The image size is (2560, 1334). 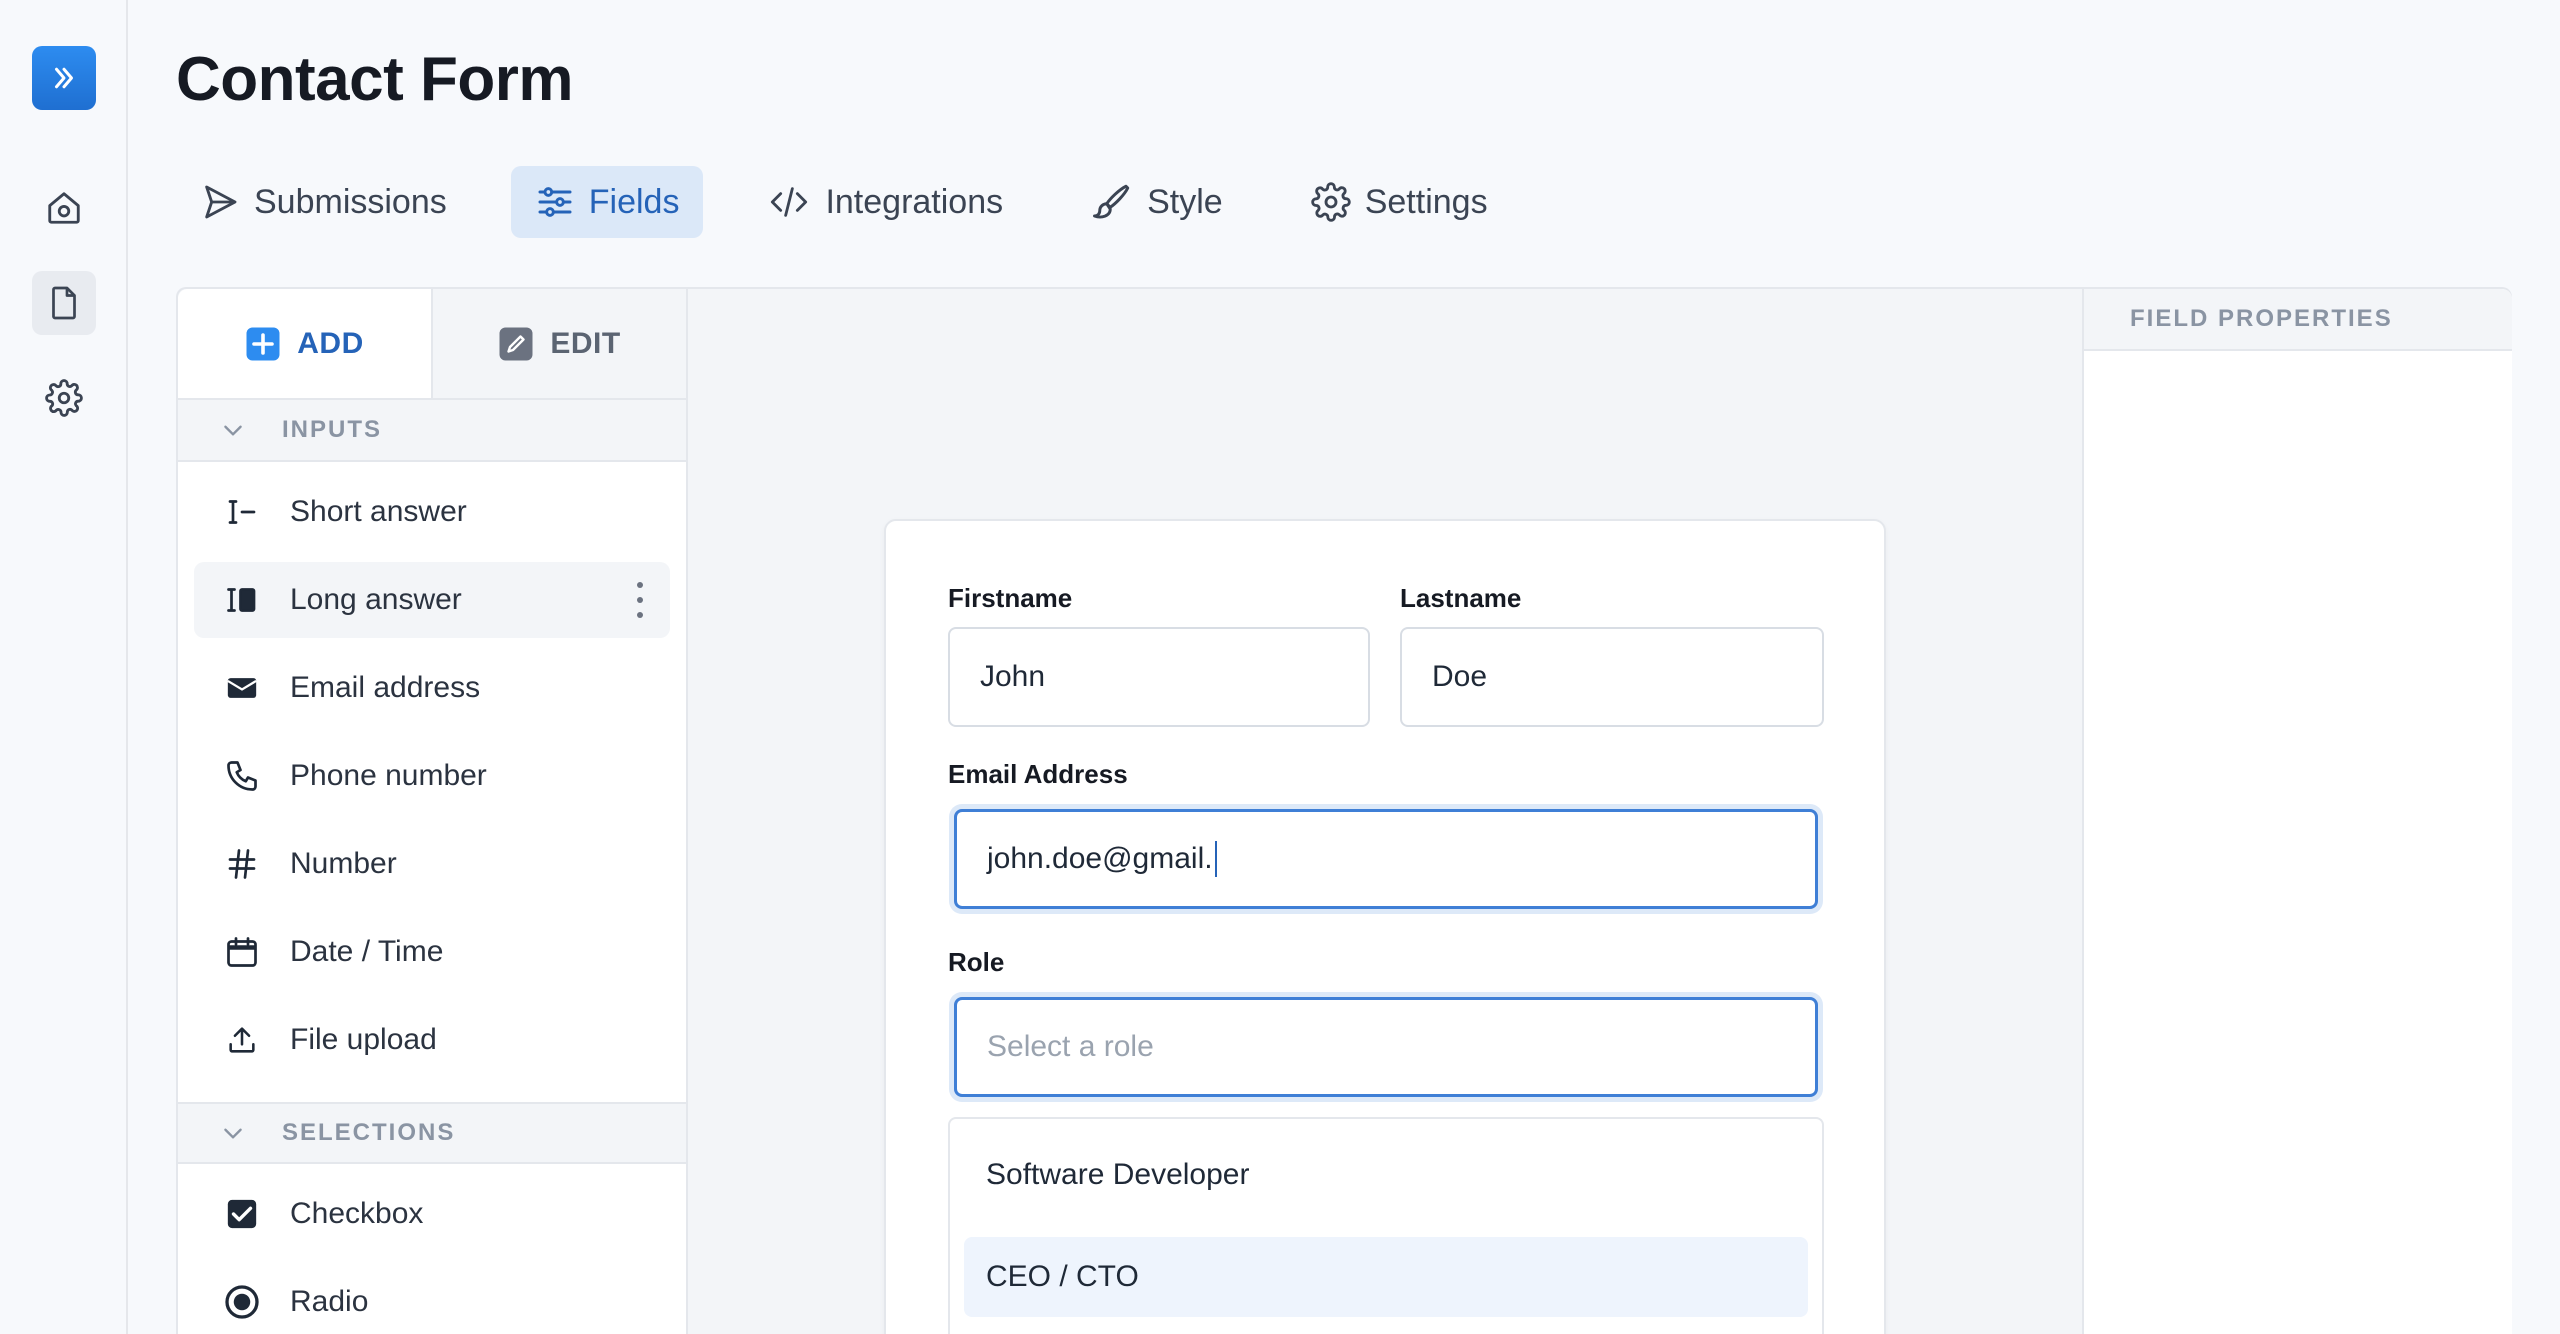 What do you see at coordinates (332, 429) in the screenshot?
I see `section-title: INPUTS` at bounding box center [332, 429].